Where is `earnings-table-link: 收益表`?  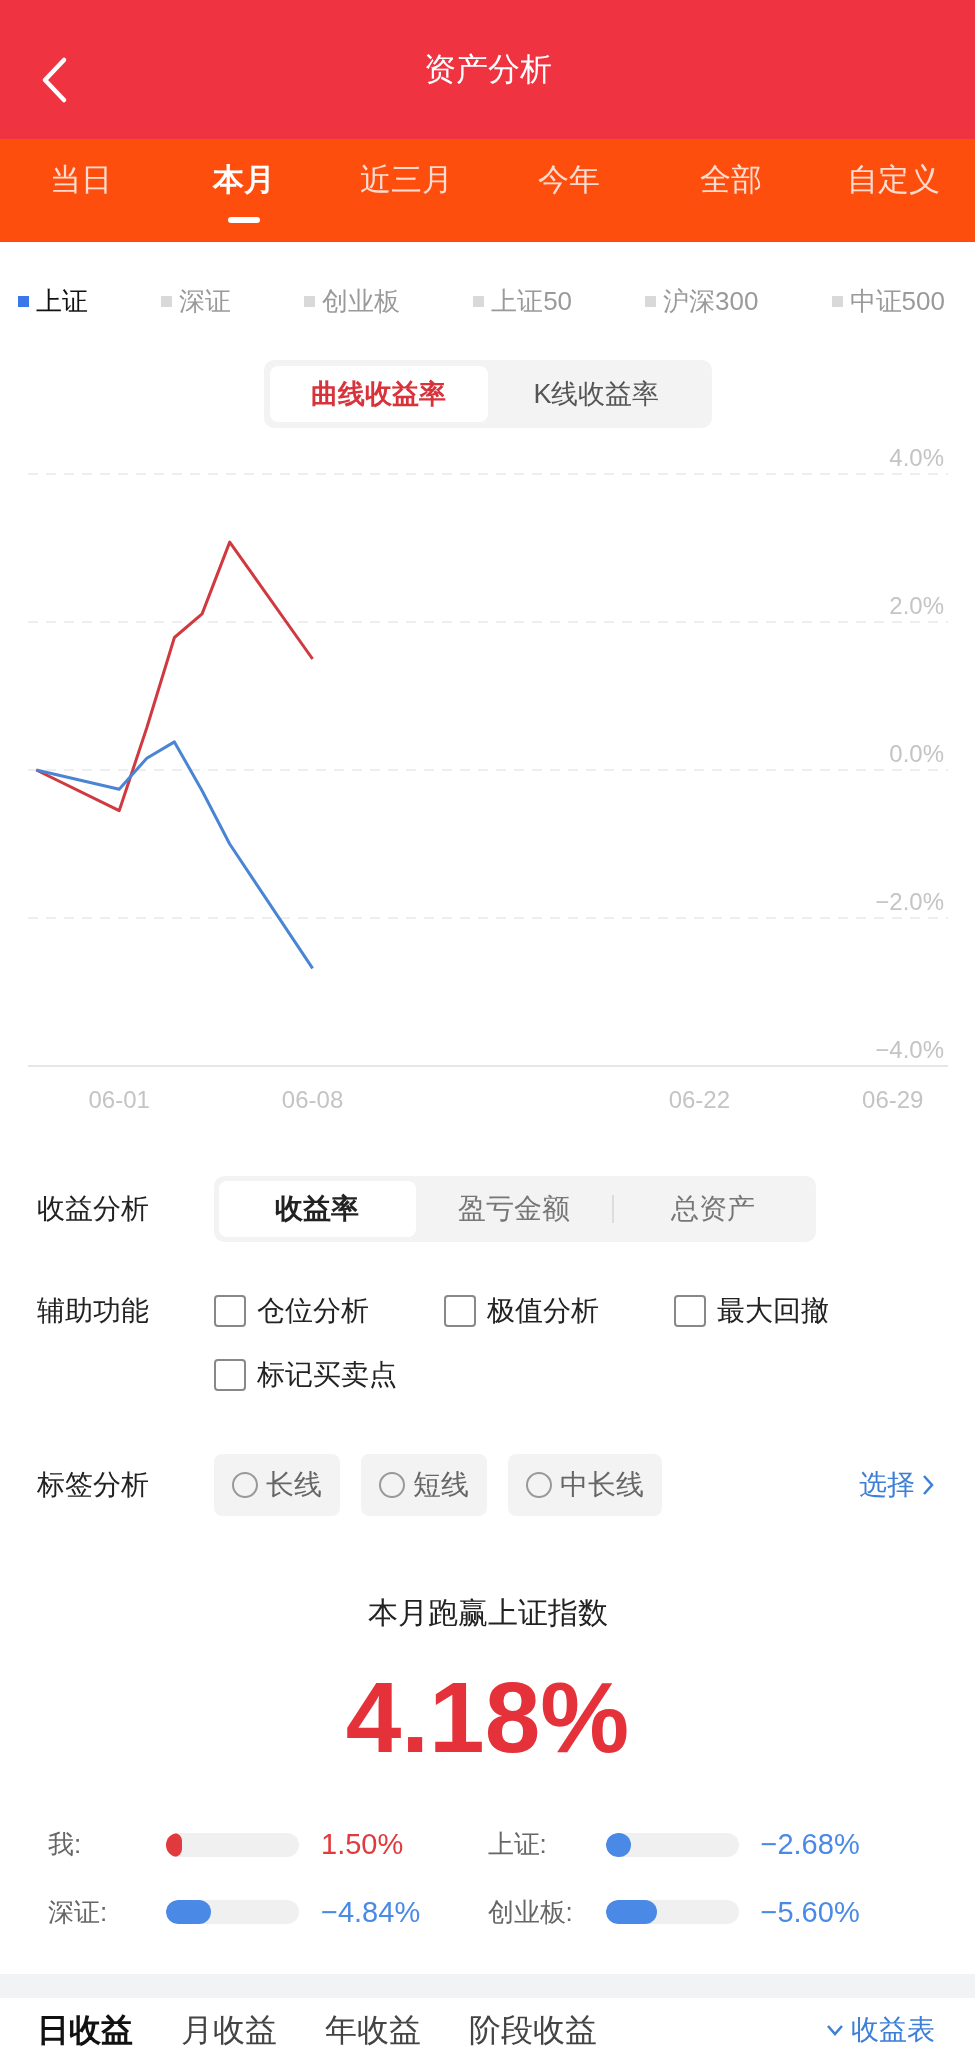
earnings-table-link: 收益表 is located at coordinates (880, 2030).